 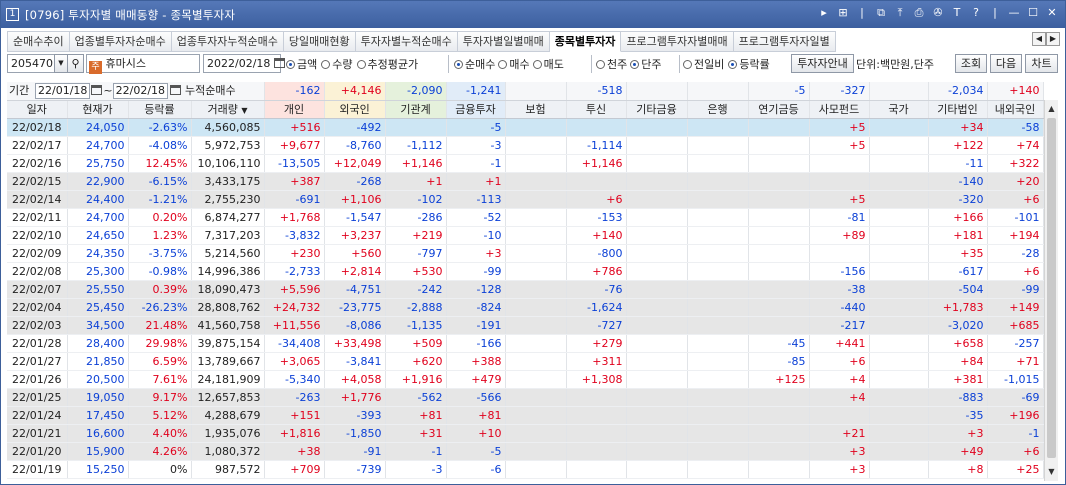 I want to click on font-icon: T, so click(x=957, y=13).